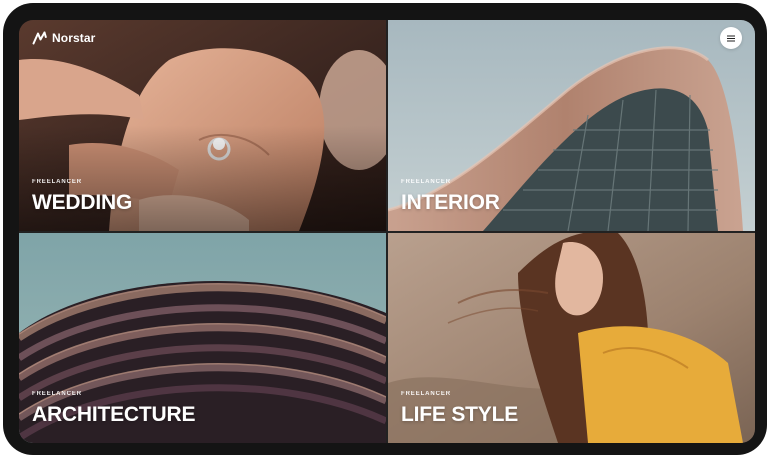 This screenshot has height=458, width=770. What do you see at coordinates (459, 414) in the screenshot?
I see `tile-title: LIFE STYLE` at bounding box center [459, 414].